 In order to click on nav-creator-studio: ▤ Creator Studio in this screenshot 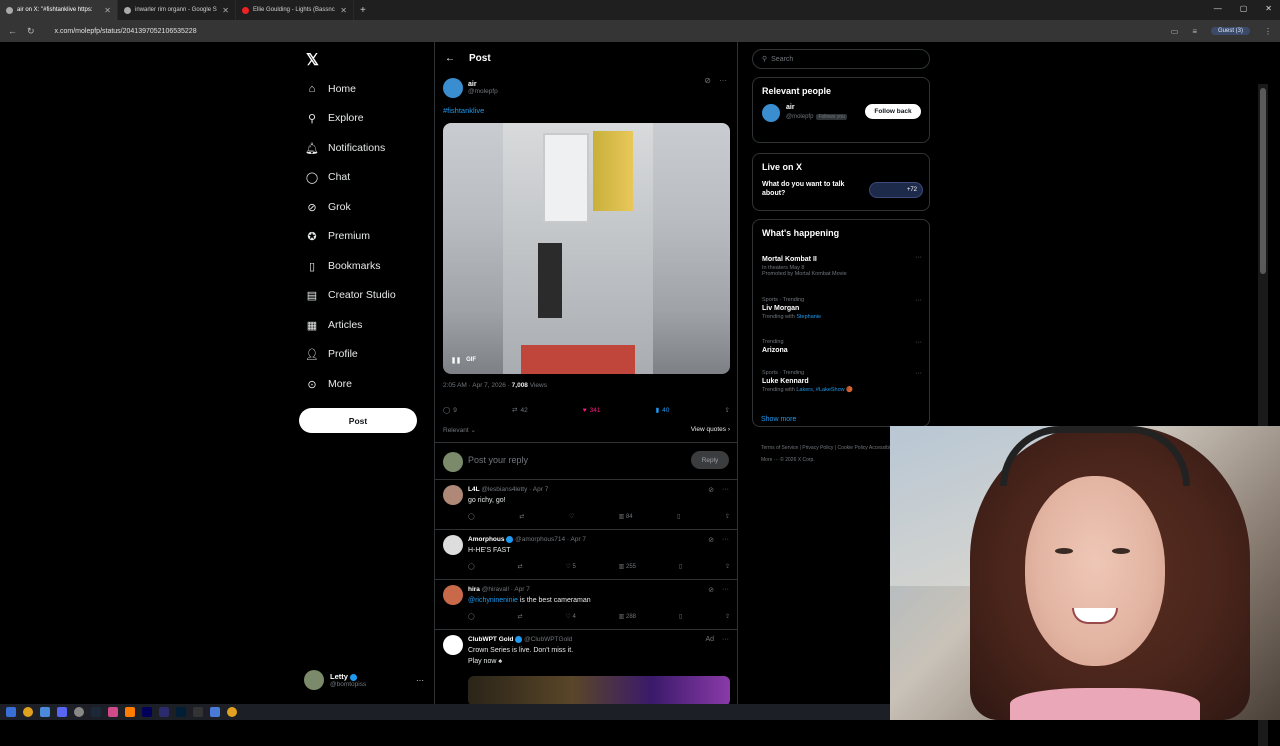, I will do `click(351, 295)`.